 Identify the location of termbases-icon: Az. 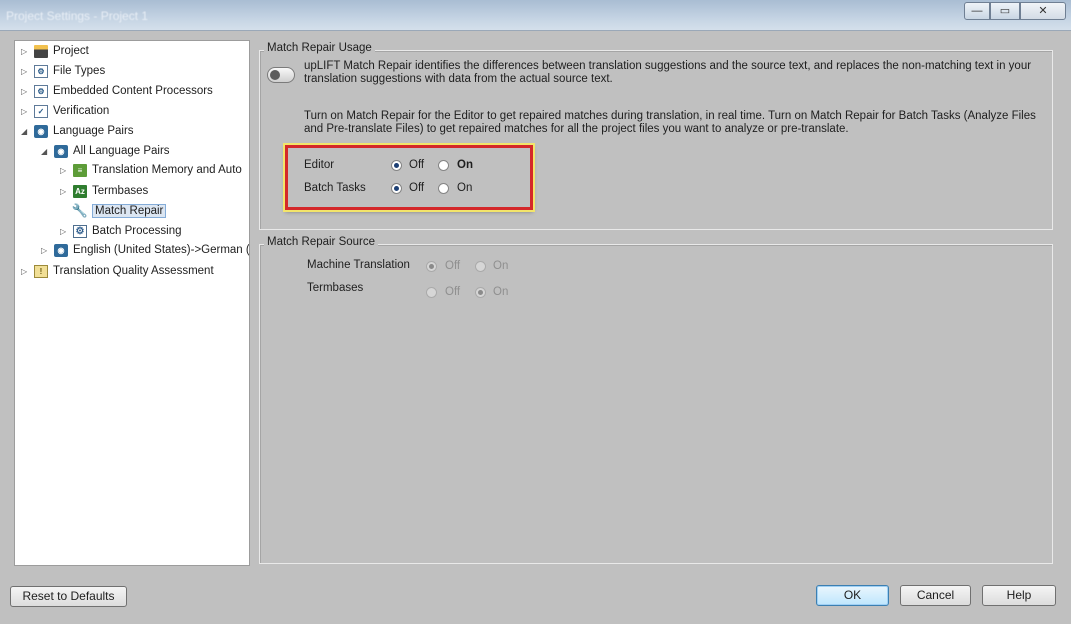
(80, 191).